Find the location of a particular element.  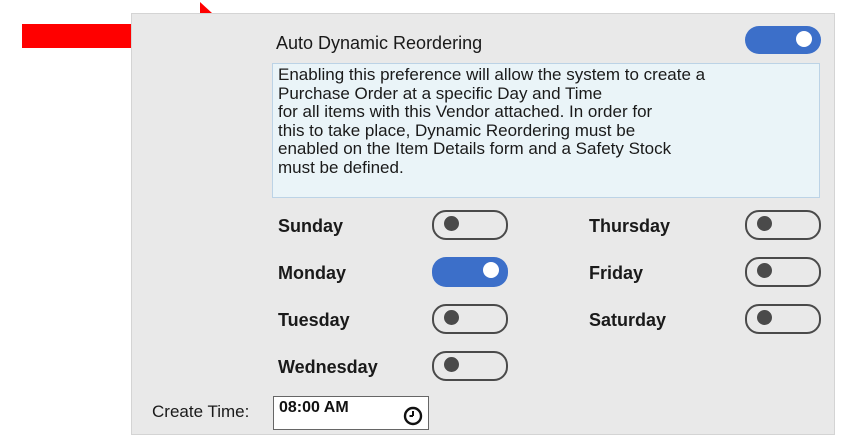

day-label-monday: Monday is located at coordinates (312, 273).